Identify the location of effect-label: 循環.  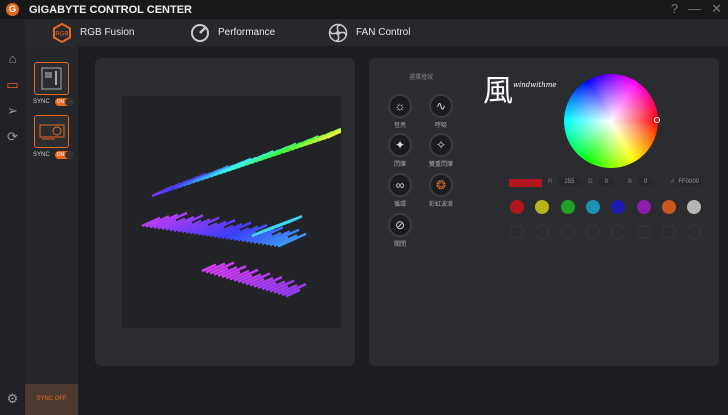
(399, 205).